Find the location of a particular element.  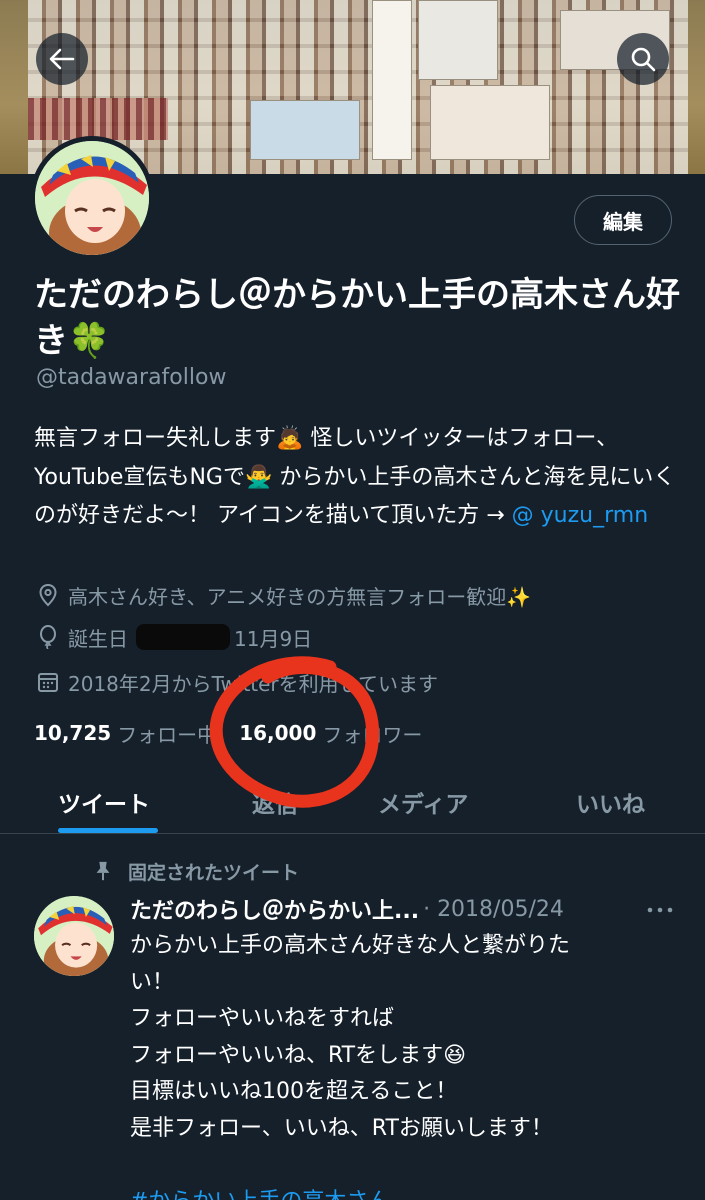

following-count: 10,725 is located at coordinates (72, 733).